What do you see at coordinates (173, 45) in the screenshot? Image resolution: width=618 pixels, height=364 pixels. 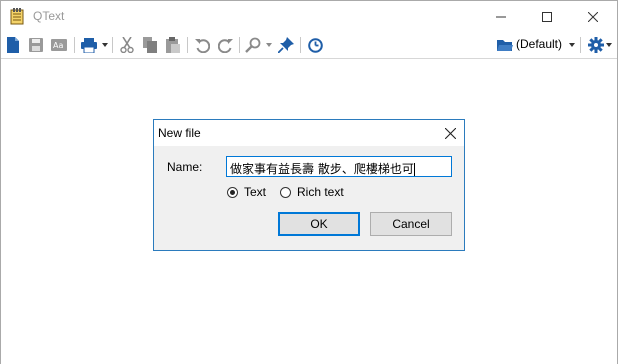 I see `paste-icon` at bounding box center [173, 45].